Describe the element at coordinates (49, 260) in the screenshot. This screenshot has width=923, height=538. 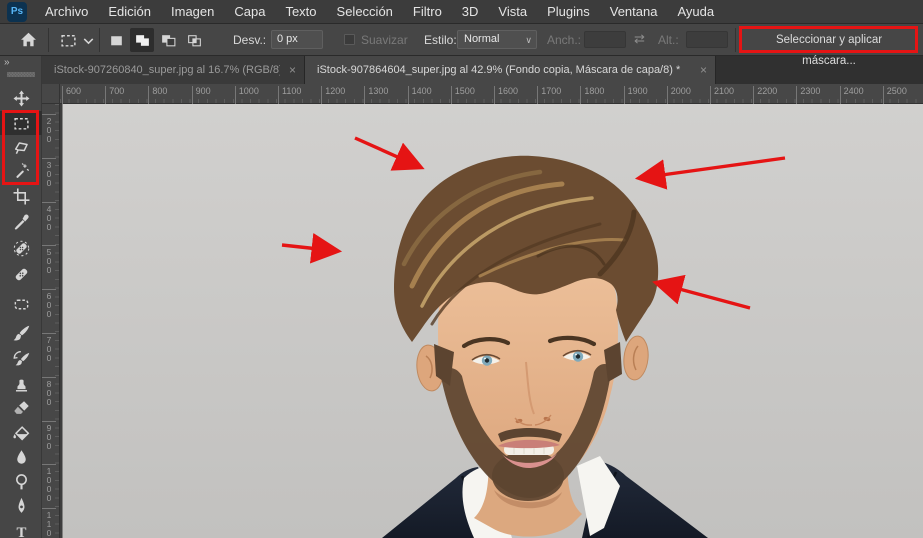
I see `v-ruler-label: 500` at that location.